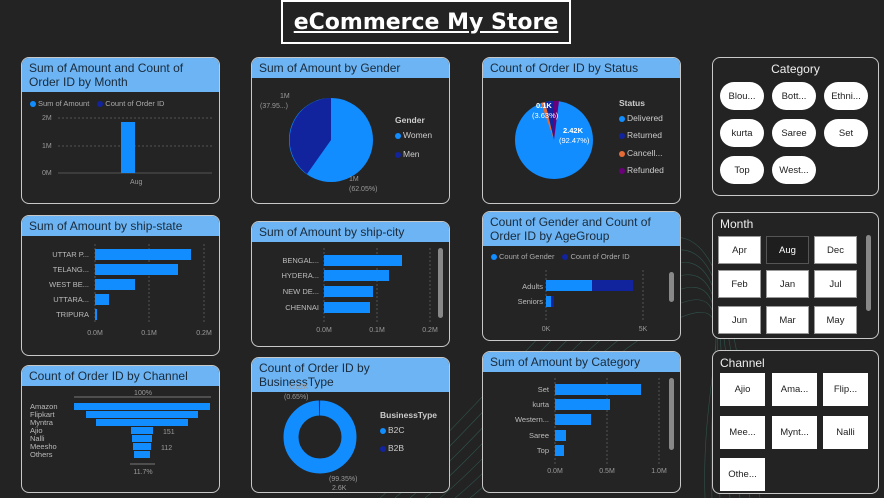 The image size is (884, 498). What do you see at coordinates (632, 103) in the screenshot?
I see `status-legend-title: Status` at bounding box center [632, 103].